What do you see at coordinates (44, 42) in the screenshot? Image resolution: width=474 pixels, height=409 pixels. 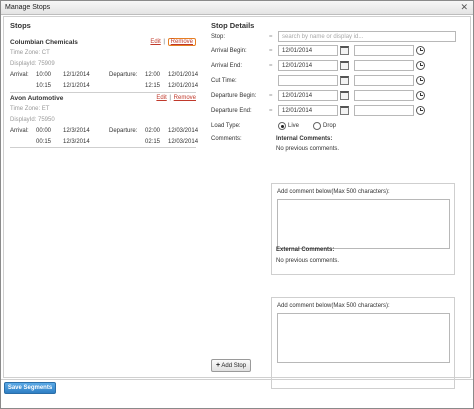 I see `stop-name: Columbian Chemicals` at bounding box center [44, 42].